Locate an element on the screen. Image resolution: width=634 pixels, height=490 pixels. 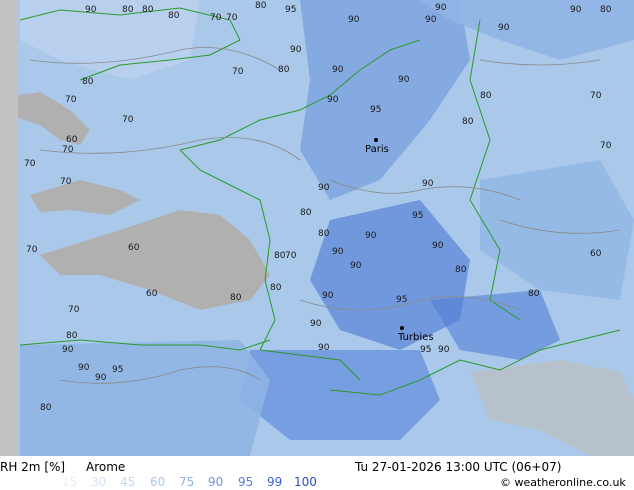
legend-value: 90 is located at coordinates (216, 482).